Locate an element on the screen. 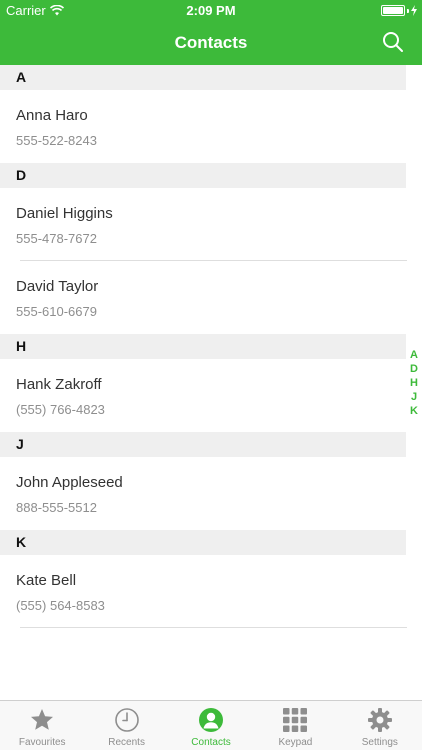 The height and width of the screenshot is (750, 422). section-index: A D H J K is located at coordinates (414, 383).